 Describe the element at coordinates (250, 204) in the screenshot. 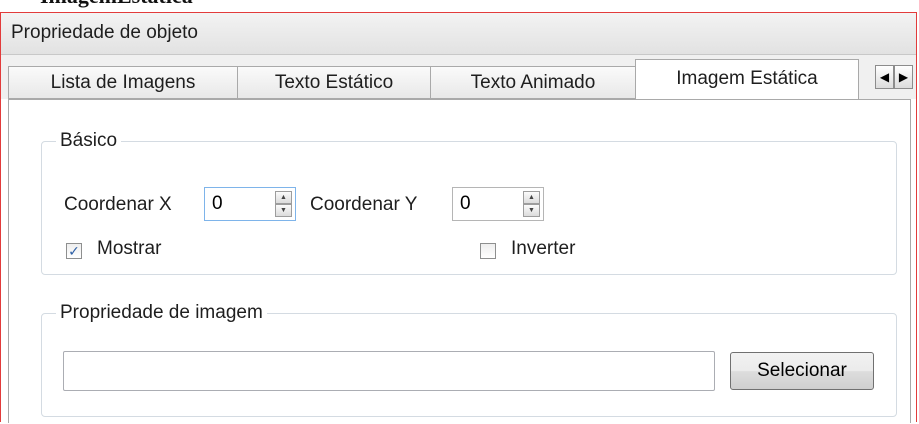

I see `coord-x-spinbox: 0 ▲ ▼` at that location.